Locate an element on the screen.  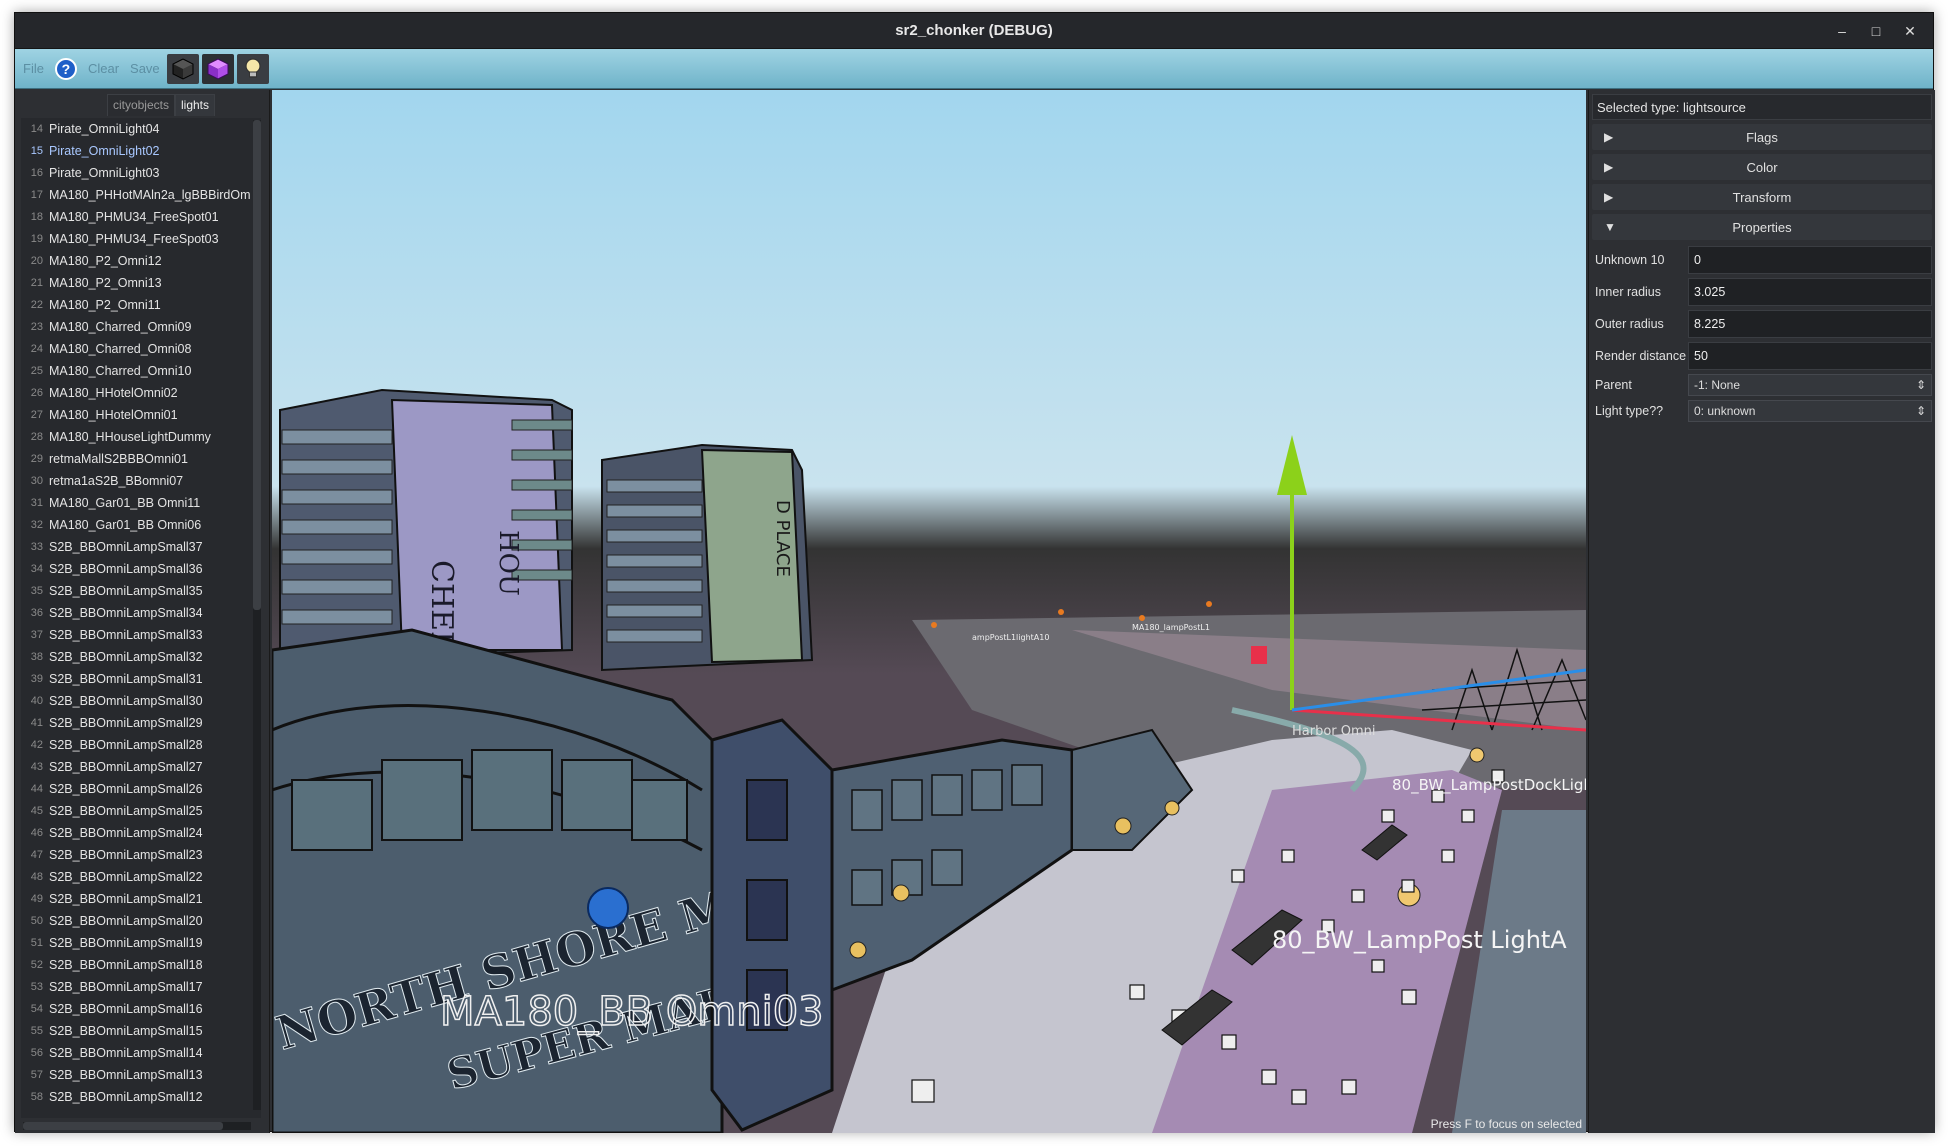
list-item: 37S2B_BBOmniLampSmall33 is located at coordinates (141, 635).